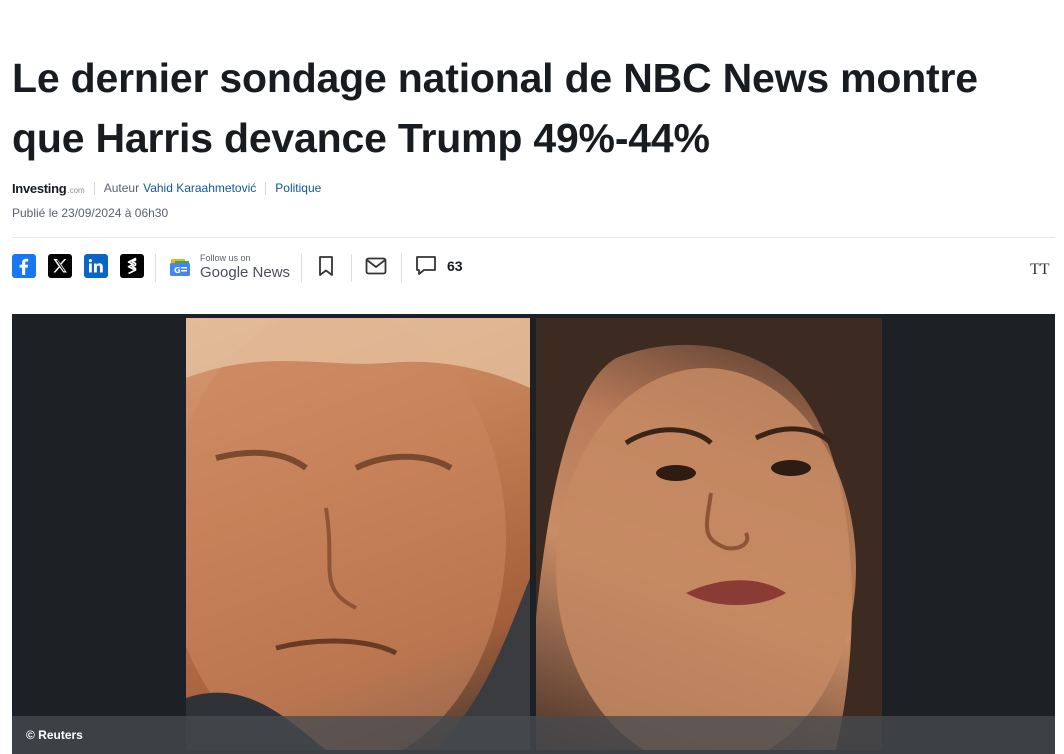 This screenshot has height=754, width=1064. I want to click on google-news-follow-button: G Follow us on Google News, so click(229, 267).